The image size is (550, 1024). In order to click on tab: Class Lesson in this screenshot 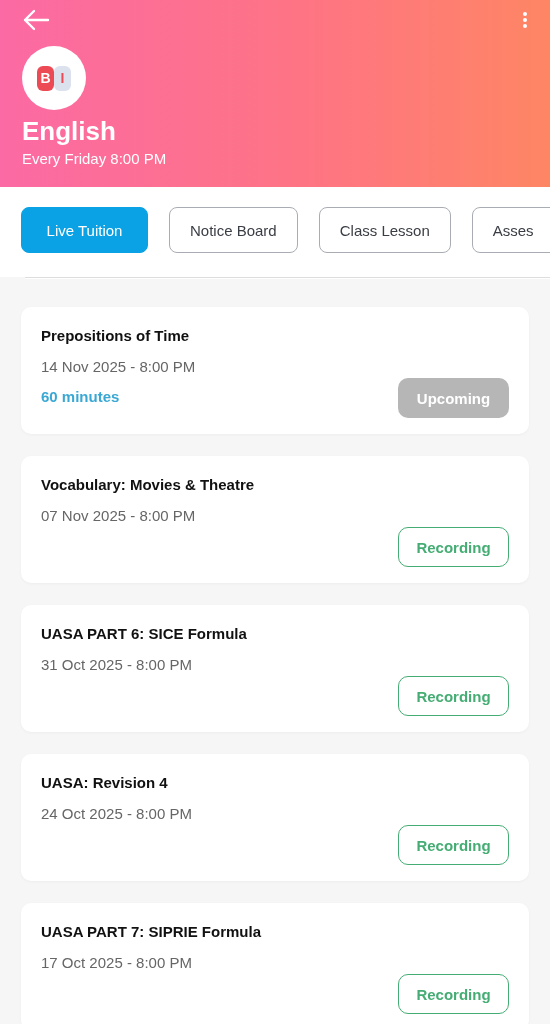, I will do `click(384, 230)`.